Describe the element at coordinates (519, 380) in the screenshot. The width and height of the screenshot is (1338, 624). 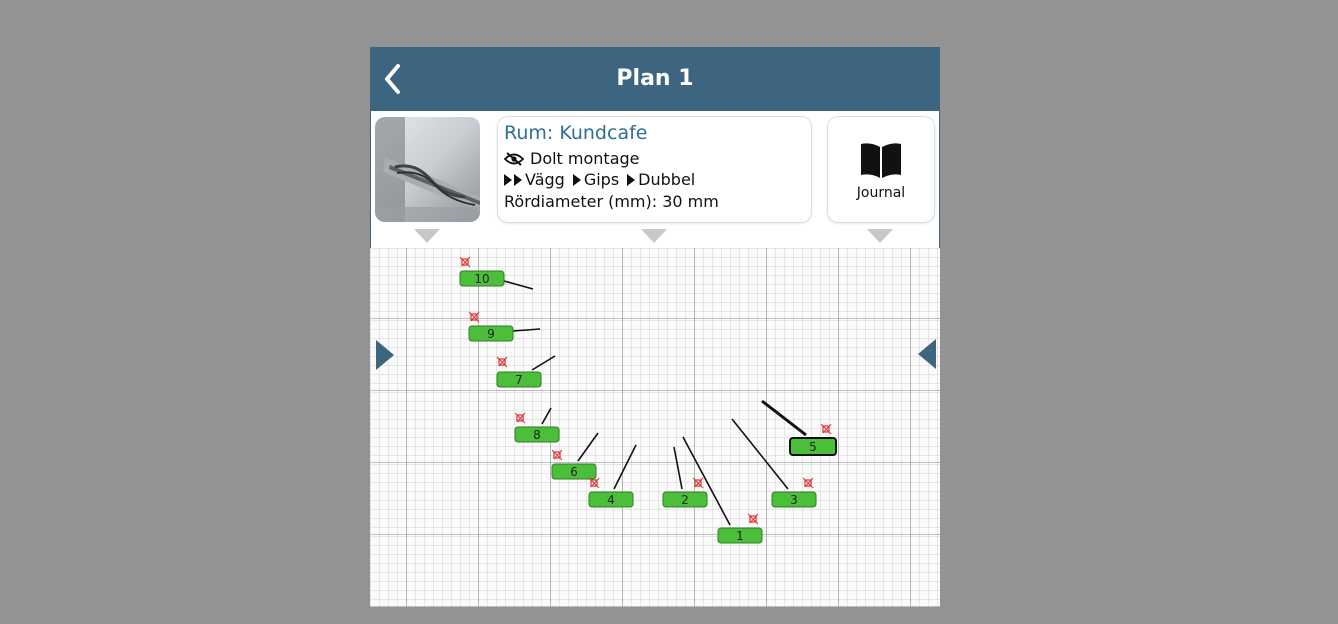
I see `marker-label: 7` at that location.